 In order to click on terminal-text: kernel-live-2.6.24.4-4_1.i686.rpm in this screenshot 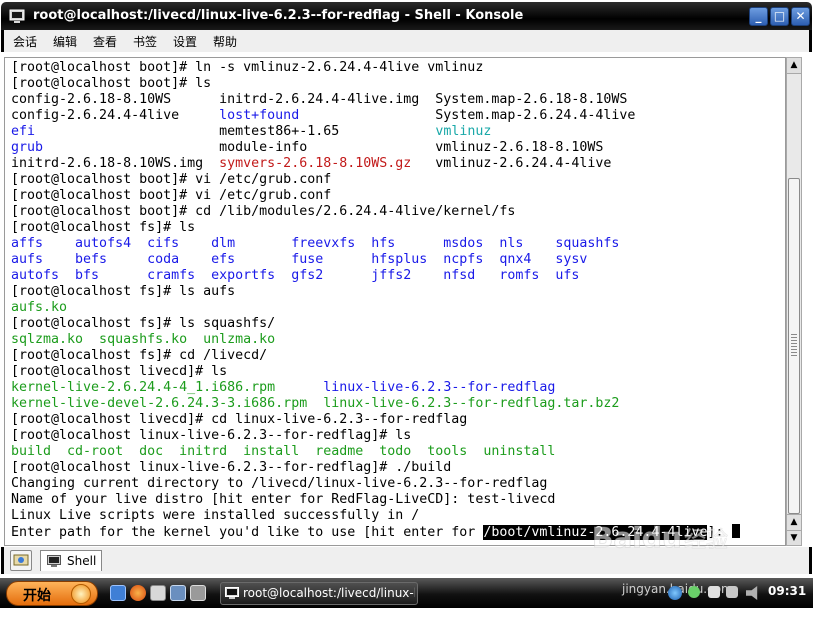, I will do `click(143, 387)`.